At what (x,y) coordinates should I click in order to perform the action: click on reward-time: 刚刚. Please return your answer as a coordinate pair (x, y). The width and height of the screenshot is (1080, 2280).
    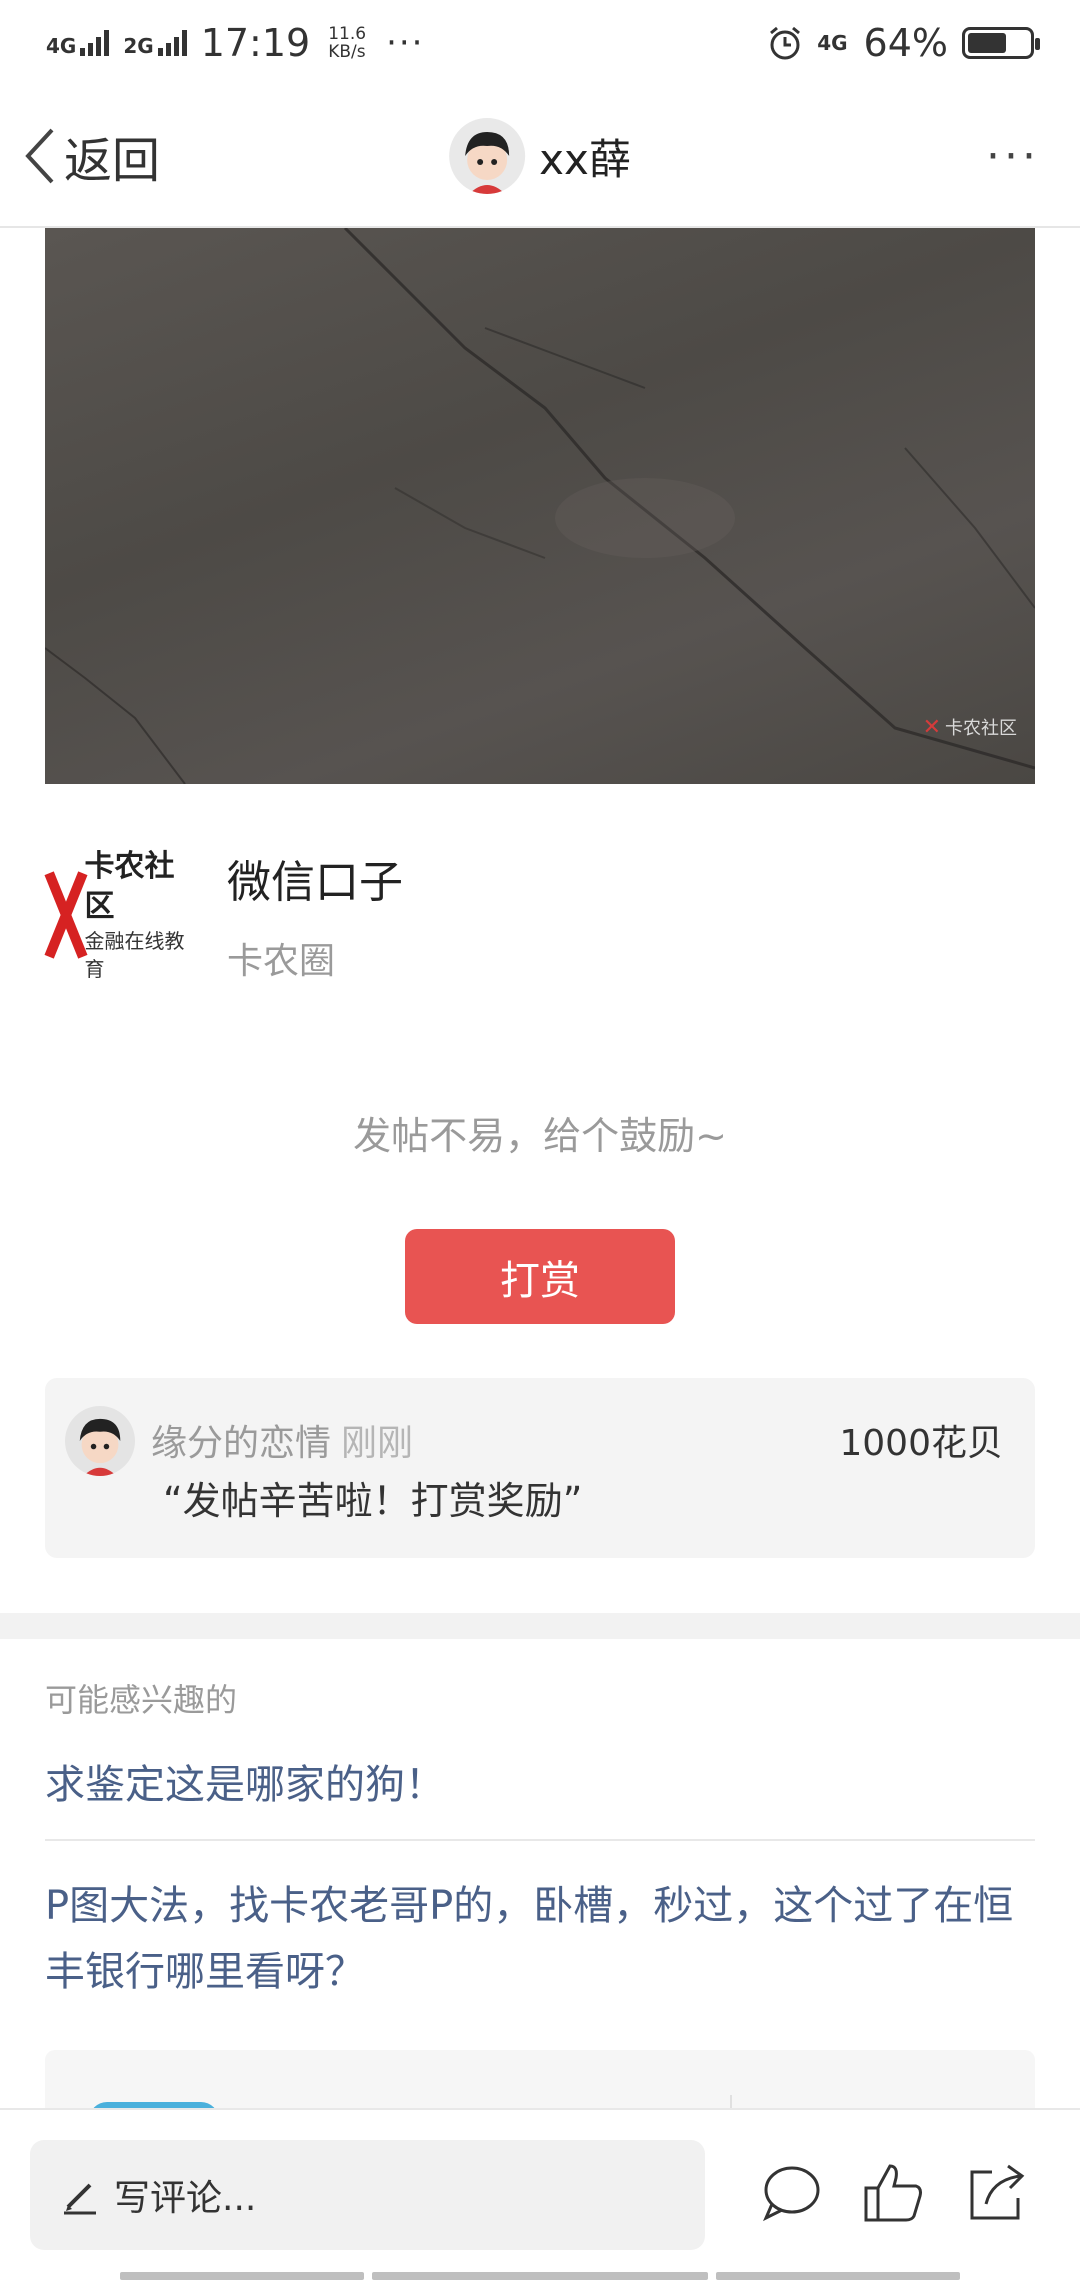
    Looking at the image, I should click on (377, 1443).